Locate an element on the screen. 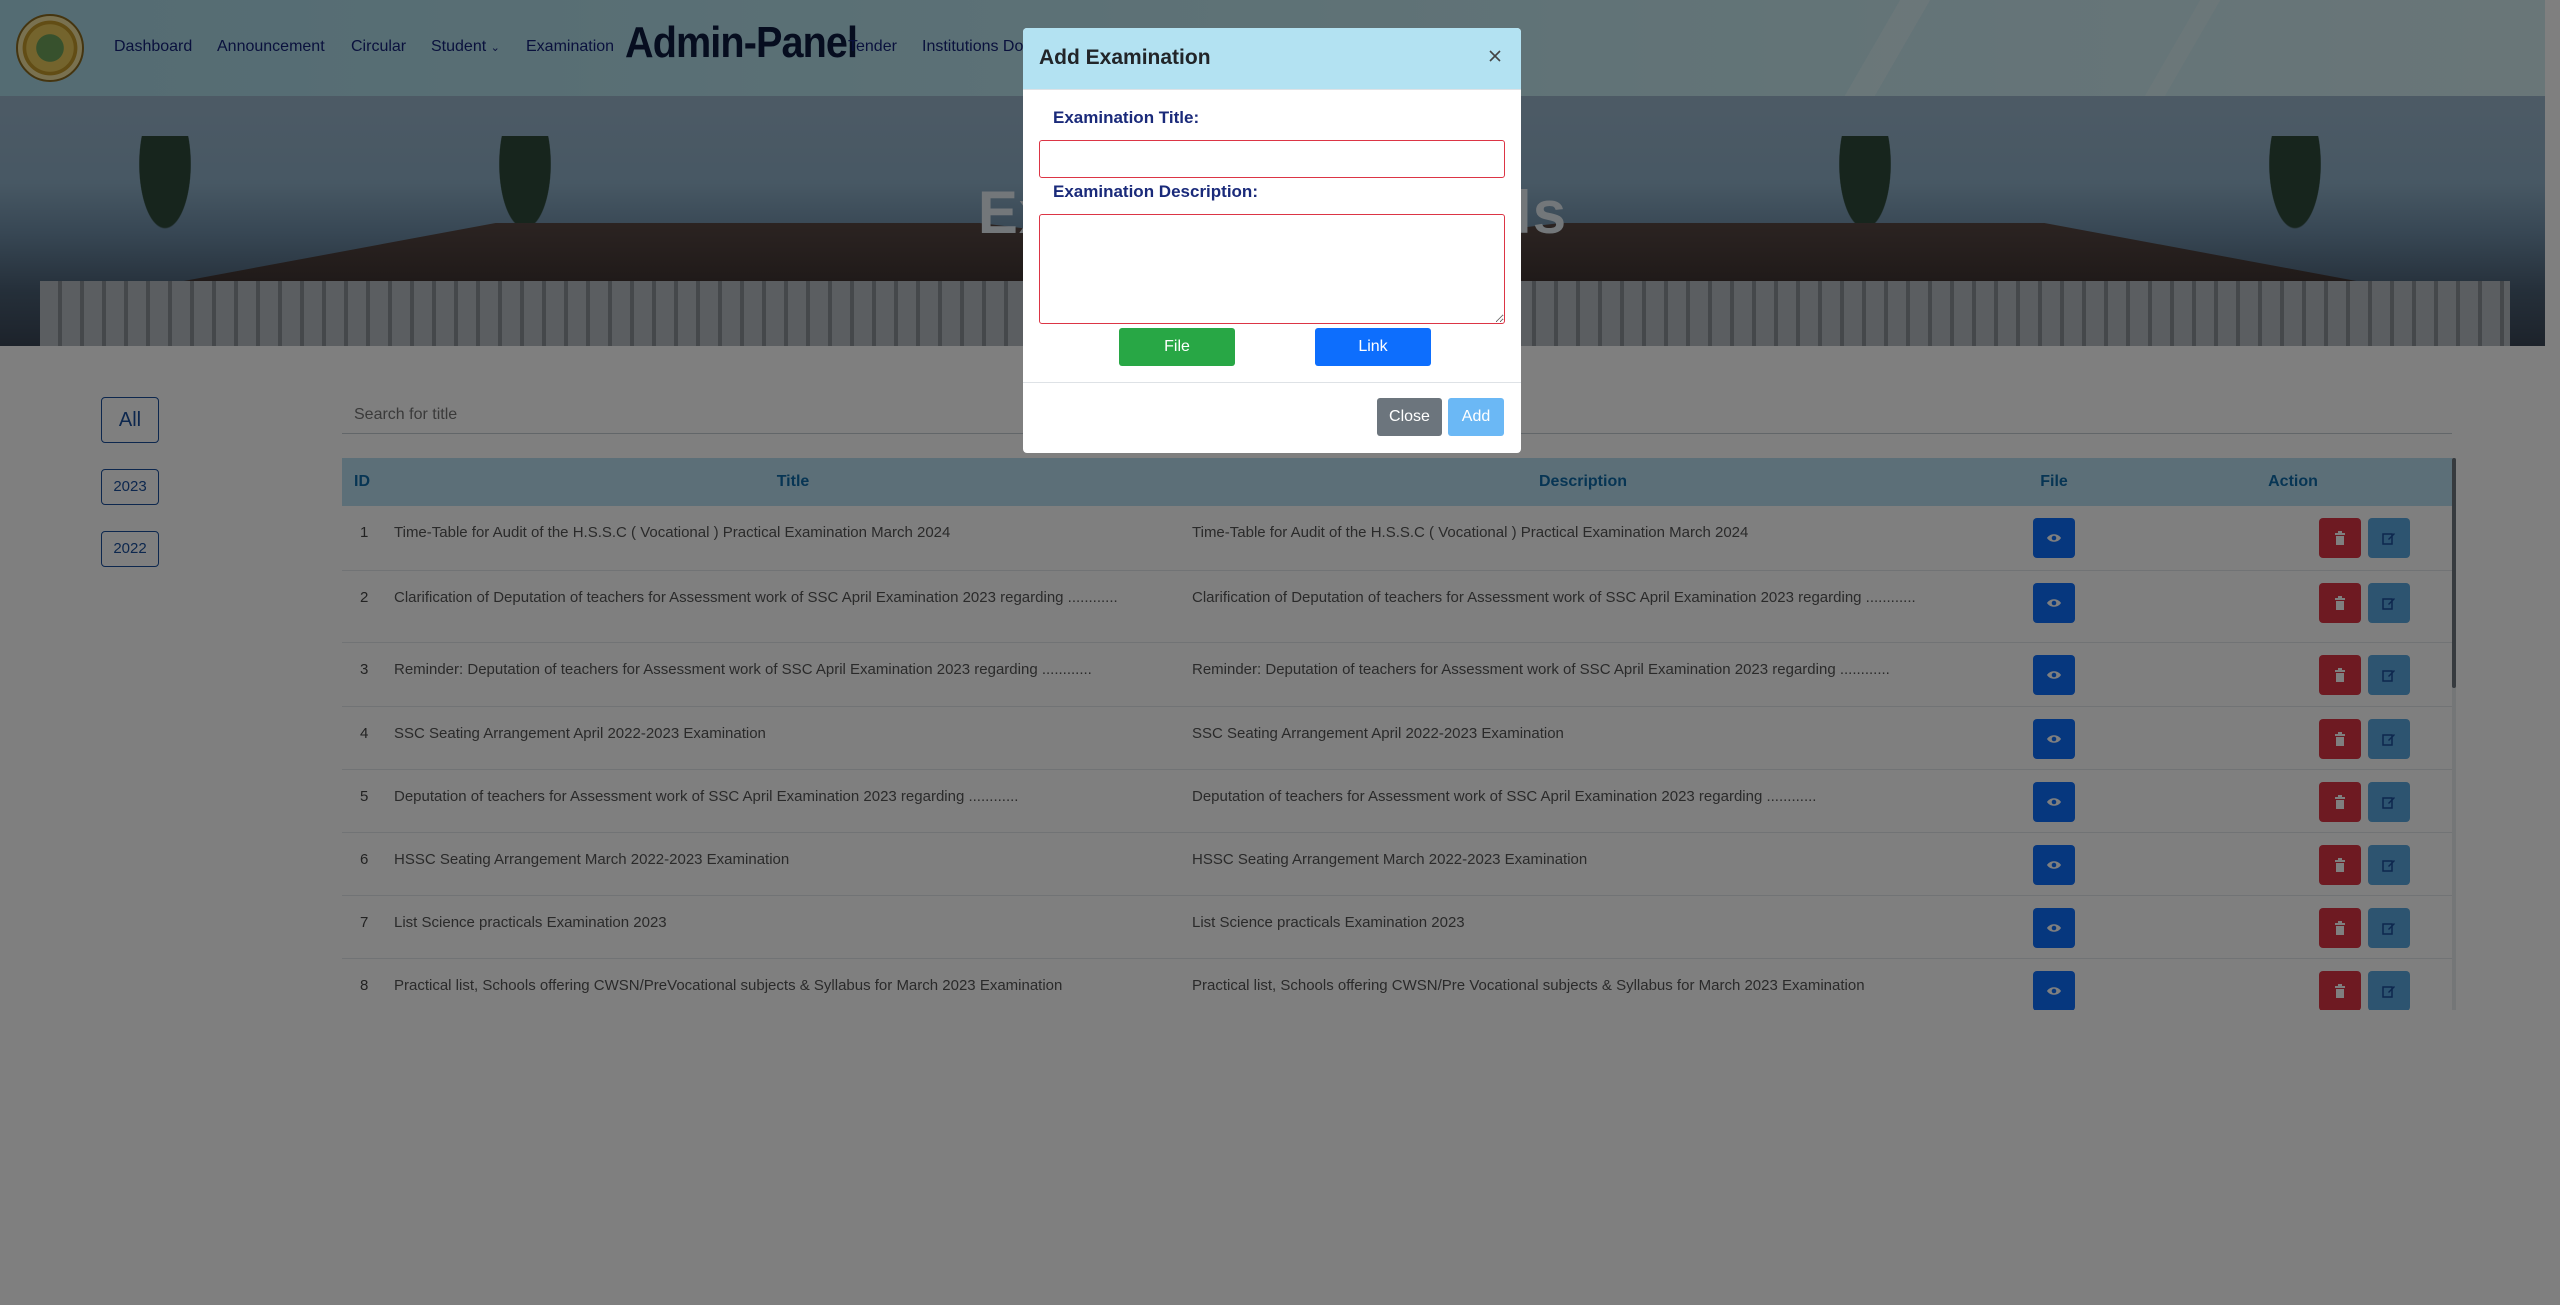  examination-description-label: Examination Description: is located at coordinates (1155, 191).